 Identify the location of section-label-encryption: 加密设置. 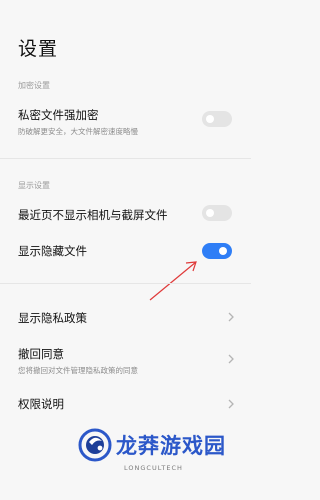
(34, 85).